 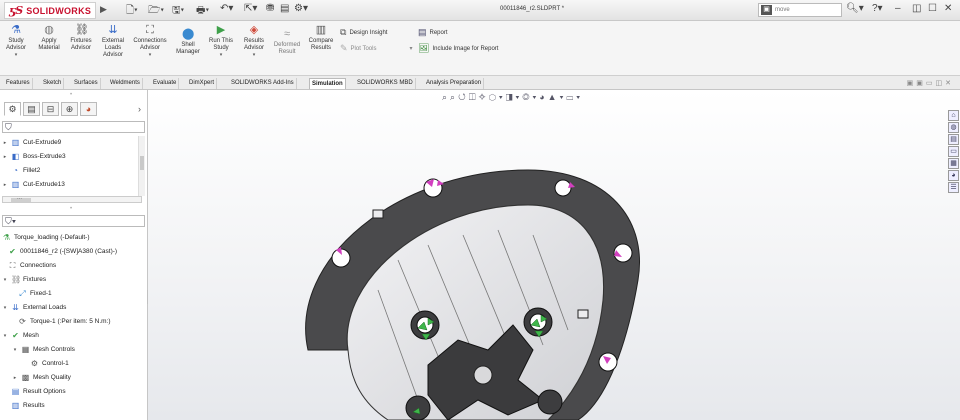 I want to click on options-gear-icon: ⚙▾, so click(x=301, y=8).